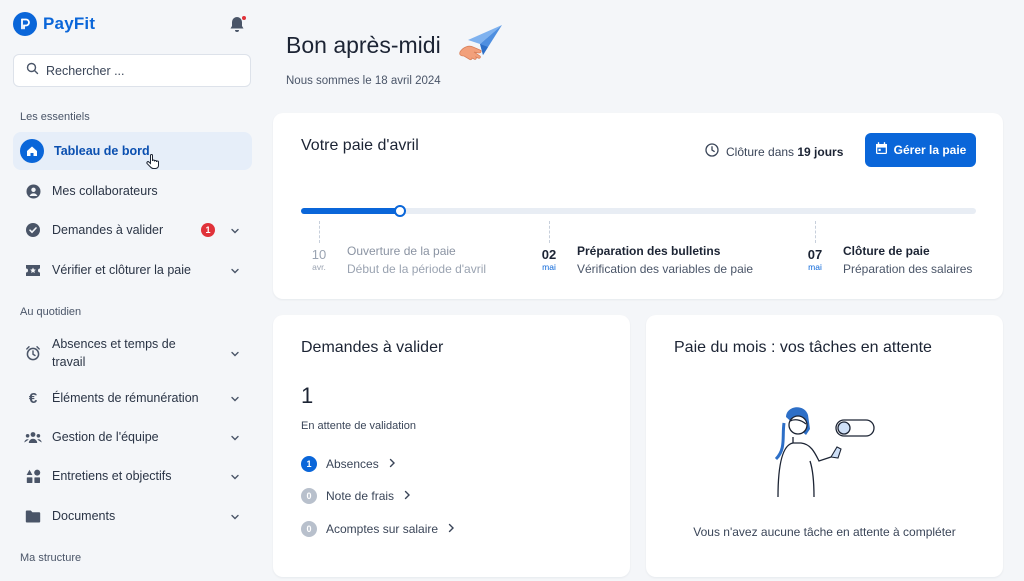 Image resolution: width=1024 pixels, height=581 pixels. I want to click on step-day: 10, so click(319, 254).